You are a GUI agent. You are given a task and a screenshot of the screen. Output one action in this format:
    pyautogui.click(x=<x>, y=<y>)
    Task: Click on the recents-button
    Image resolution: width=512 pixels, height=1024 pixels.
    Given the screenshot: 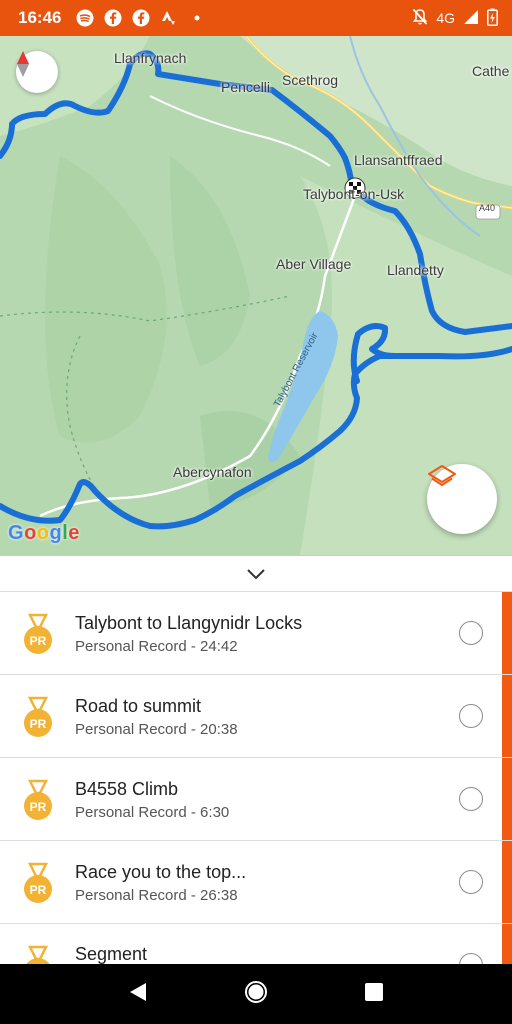 What is the action you would take?
    pyautogui.click(x=374, y=994)
    